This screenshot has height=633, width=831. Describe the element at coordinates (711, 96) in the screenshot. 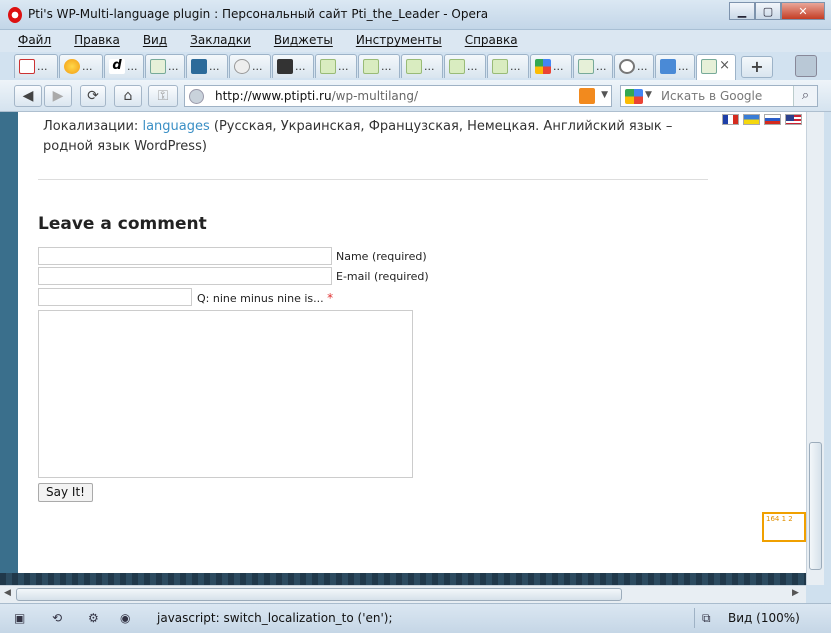

I see `search-input: Искать в Google` at that location.